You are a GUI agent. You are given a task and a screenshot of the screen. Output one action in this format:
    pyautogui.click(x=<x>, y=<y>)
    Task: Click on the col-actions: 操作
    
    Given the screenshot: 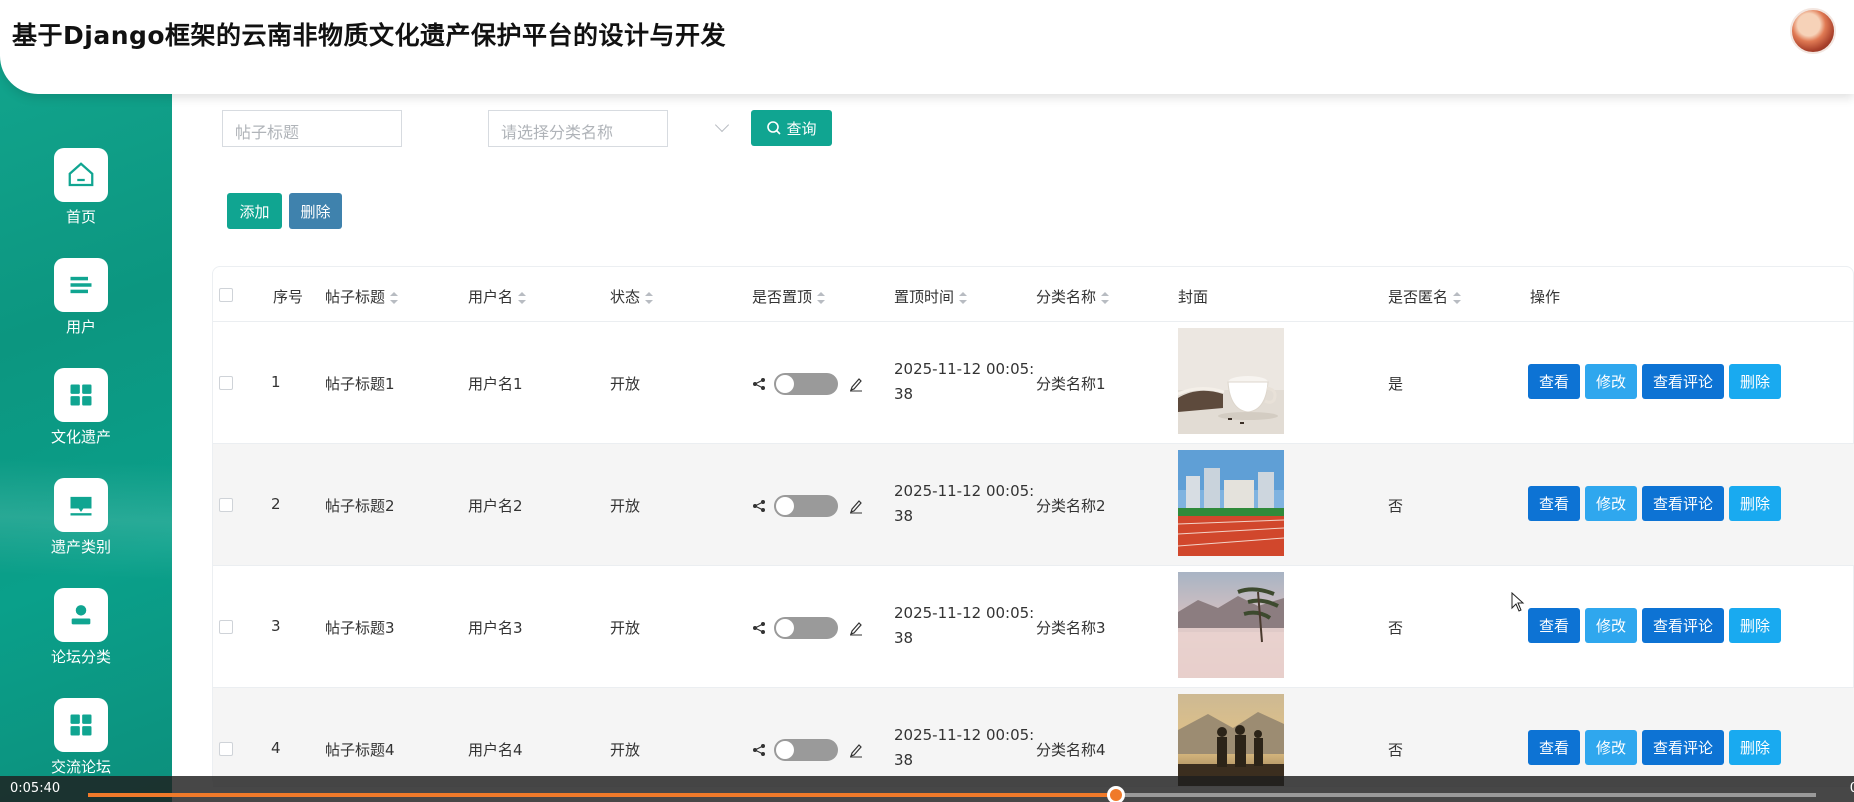 What is the action you would take?
    pyautogui.click(x=1545, y=297)
    